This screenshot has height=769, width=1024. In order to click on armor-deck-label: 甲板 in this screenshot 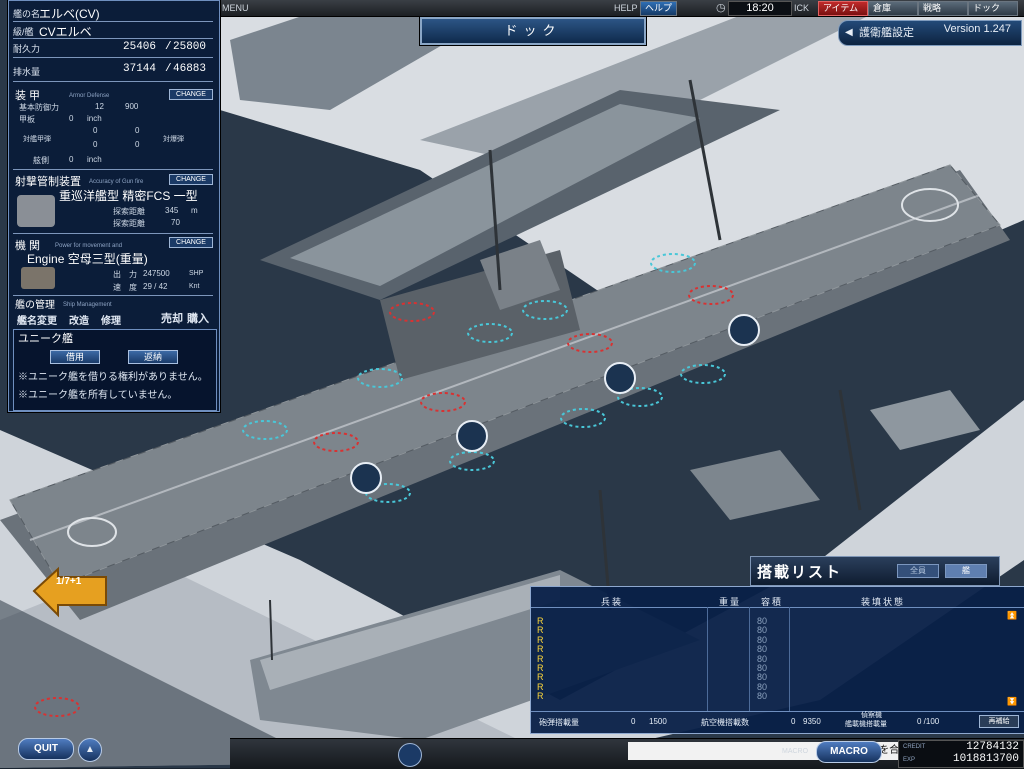, I will do `click(27, 119)`.